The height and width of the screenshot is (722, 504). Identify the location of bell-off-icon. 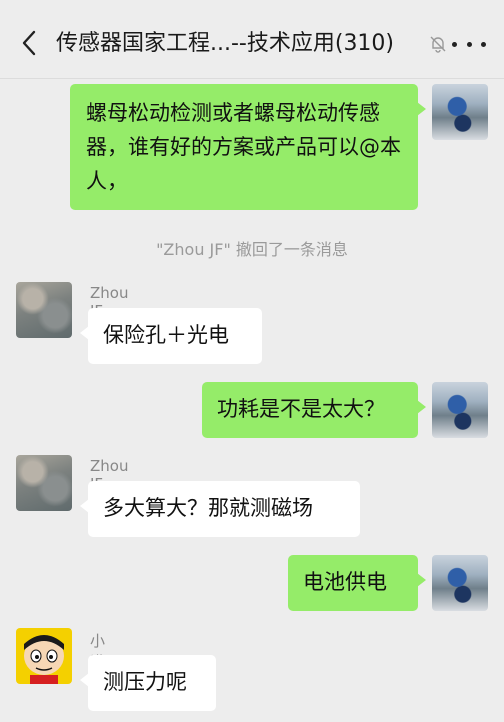
(438, 44).